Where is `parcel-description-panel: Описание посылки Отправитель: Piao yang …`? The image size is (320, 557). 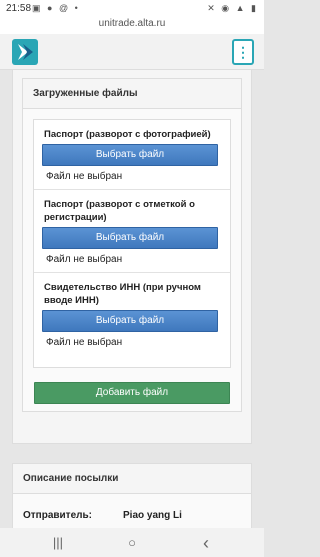 parcel-description-panel: Описание посылки Отправитель: Piao yang … is located at coordinates (132, 498).